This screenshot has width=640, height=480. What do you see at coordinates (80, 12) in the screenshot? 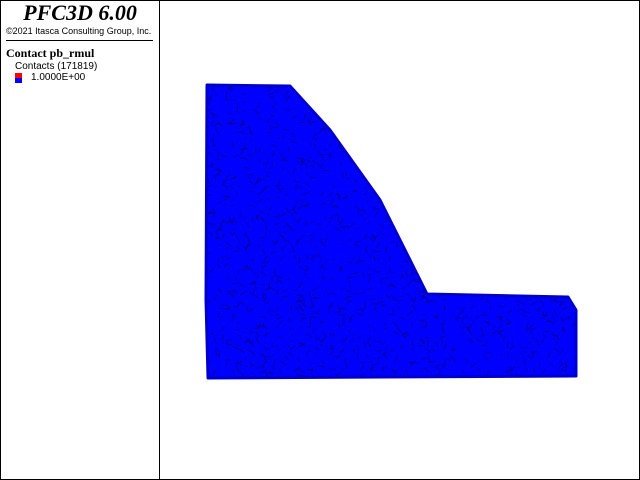
I see `app-title: PFC3D 6.00` at bounding box center [80, 12].